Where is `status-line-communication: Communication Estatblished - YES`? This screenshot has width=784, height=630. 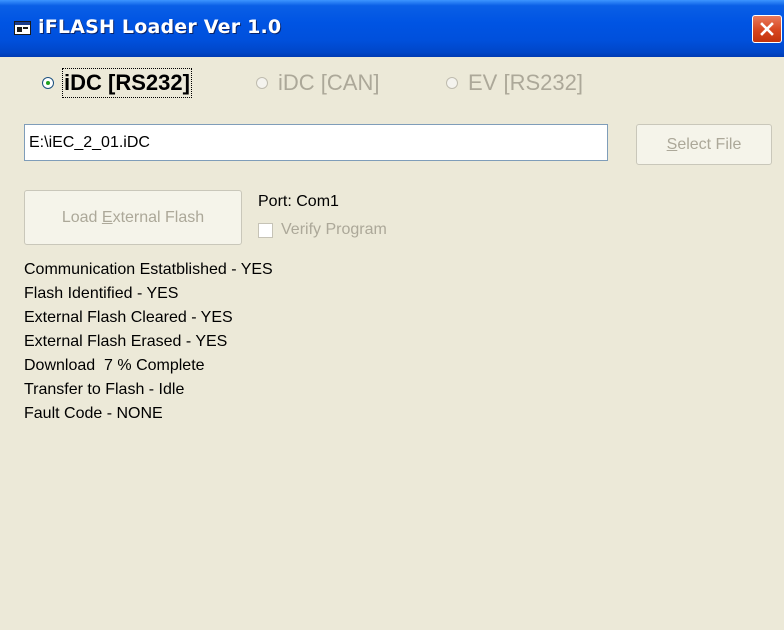 status-line-communication: Communication Estatblished - YES is located at coordinates (148, 269).